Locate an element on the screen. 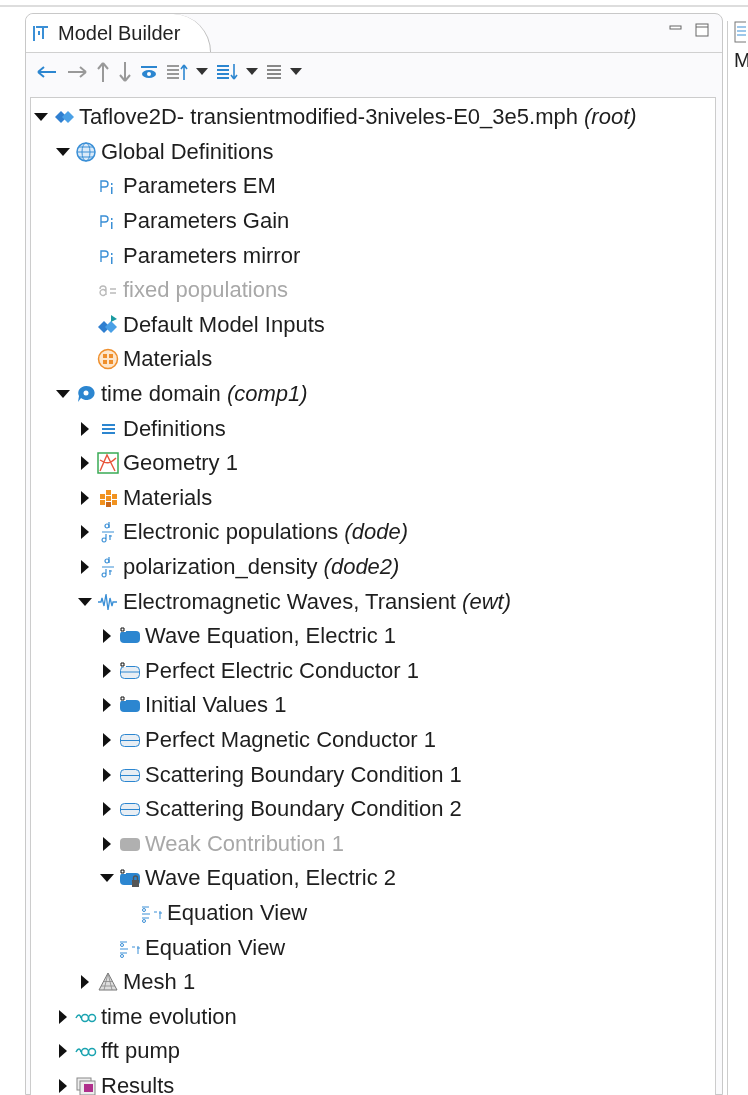 This screenshot has width=748, height=1095. tree-item: Results is located at coordinates (138, 1083).